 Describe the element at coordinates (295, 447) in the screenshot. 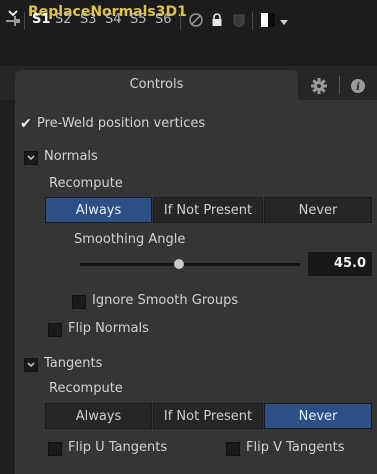

I see `flip-v-tangents-label: Flip V Tangents` at that location.